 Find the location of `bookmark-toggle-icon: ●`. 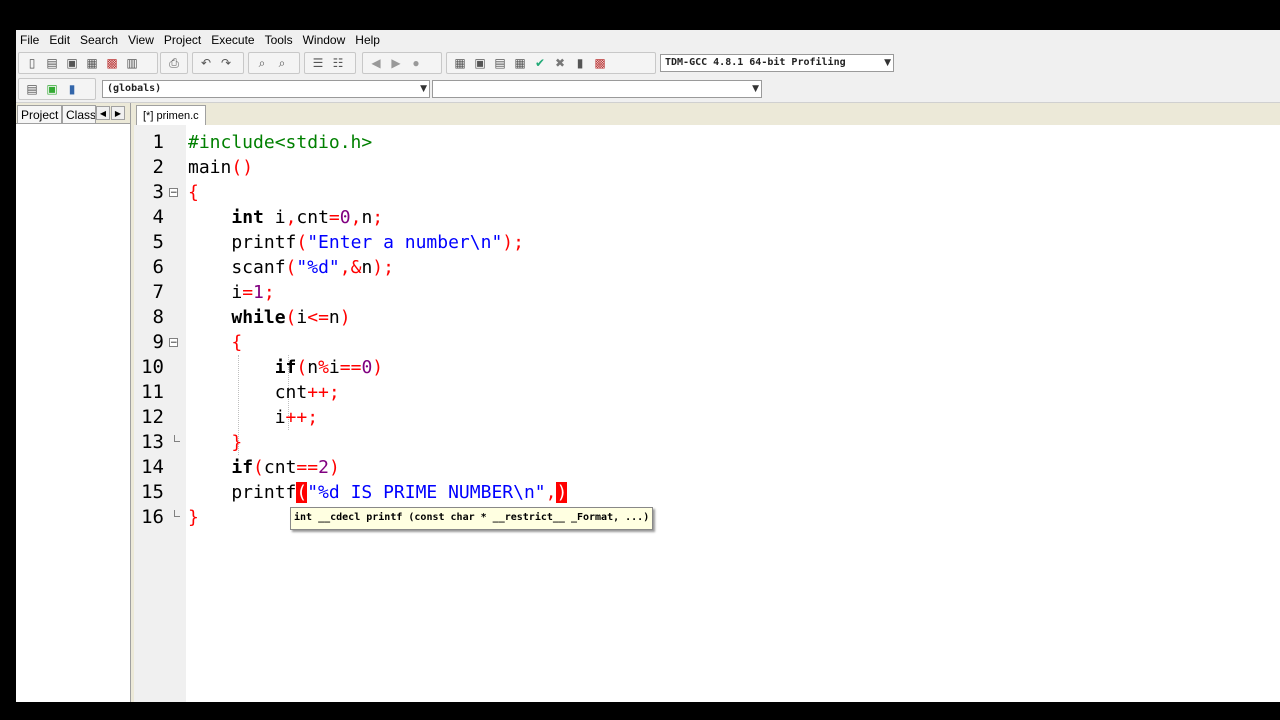

bookmark-toggle-icon: ● is located at coordinates (416, 63).